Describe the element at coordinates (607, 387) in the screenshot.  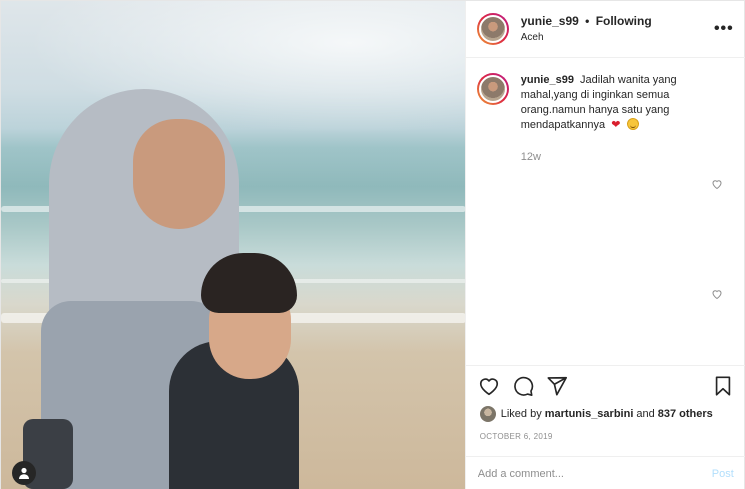
I see `action-row` at that location.